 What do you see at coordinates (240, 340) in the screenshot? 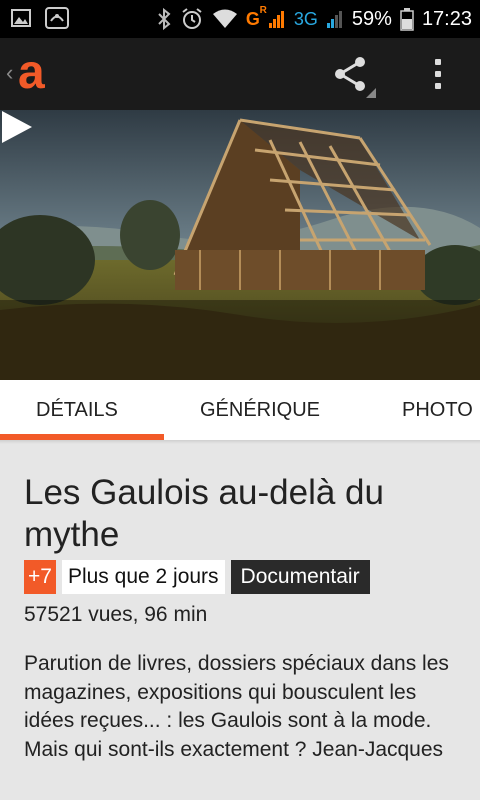
I see `hero-overlay` at bounding box center [240, 340].